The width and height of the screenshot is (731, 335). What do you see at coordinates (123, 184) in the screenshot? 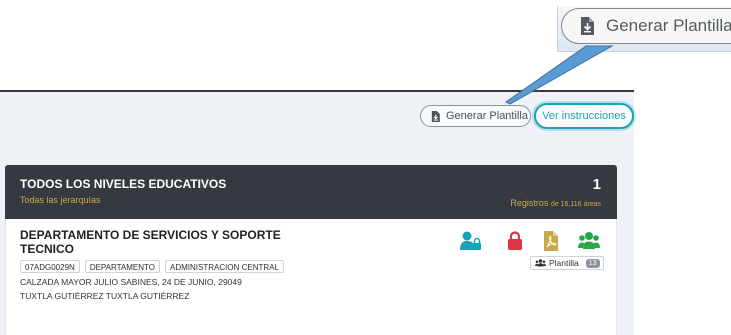
I see `summary-title: TODOS LOS NIVELES EDUCATIVOS` at bounding box center [123, 184].